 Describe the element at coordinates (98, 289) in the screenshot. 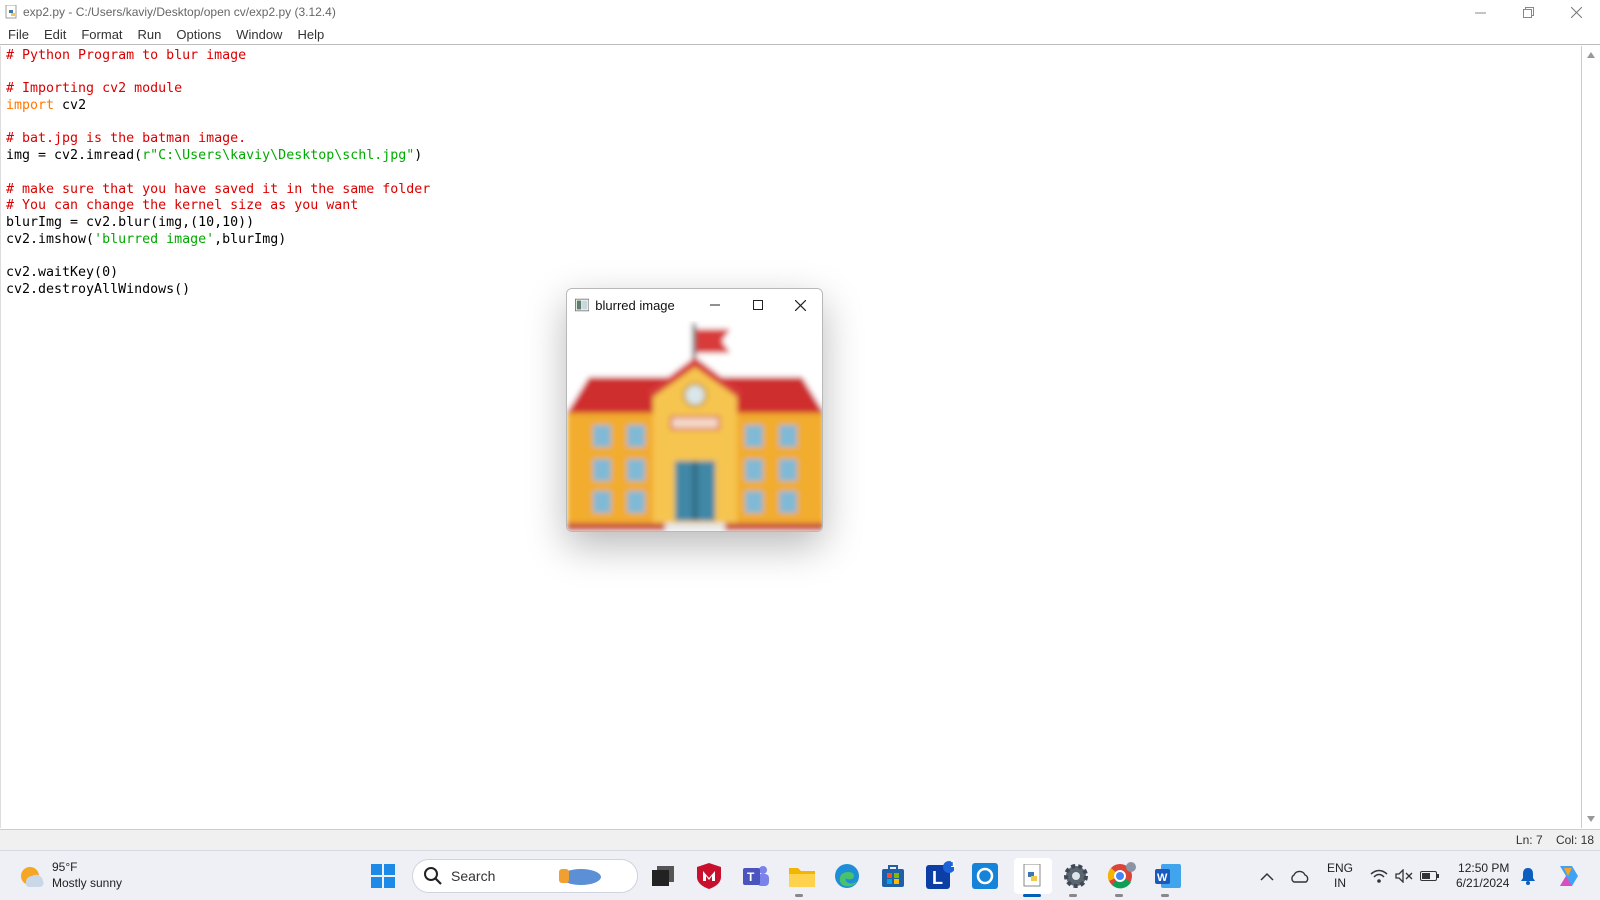

I see `code-token: cv2.destroyAllWindows()` at that location.